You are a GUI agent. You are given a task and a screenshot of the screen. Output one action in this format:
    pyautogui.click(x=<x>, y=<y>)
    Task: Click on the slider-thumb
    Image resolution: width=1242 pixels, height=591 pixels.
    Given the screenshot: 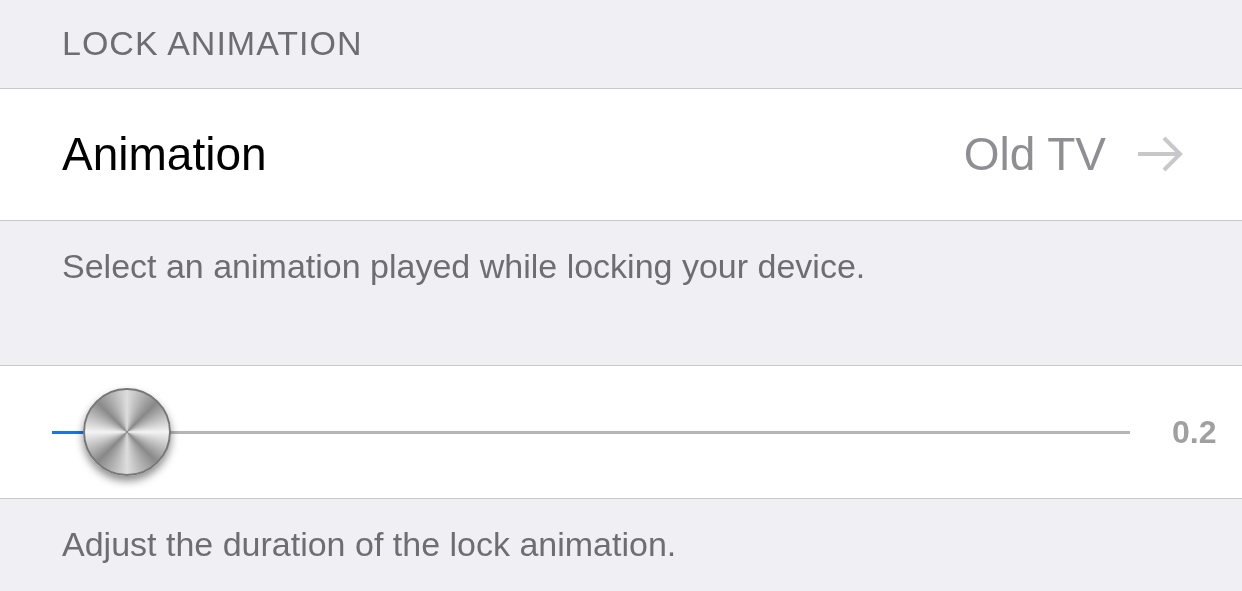 What is the action you would take?
    pyautogui.click(x=127, y=432)
    